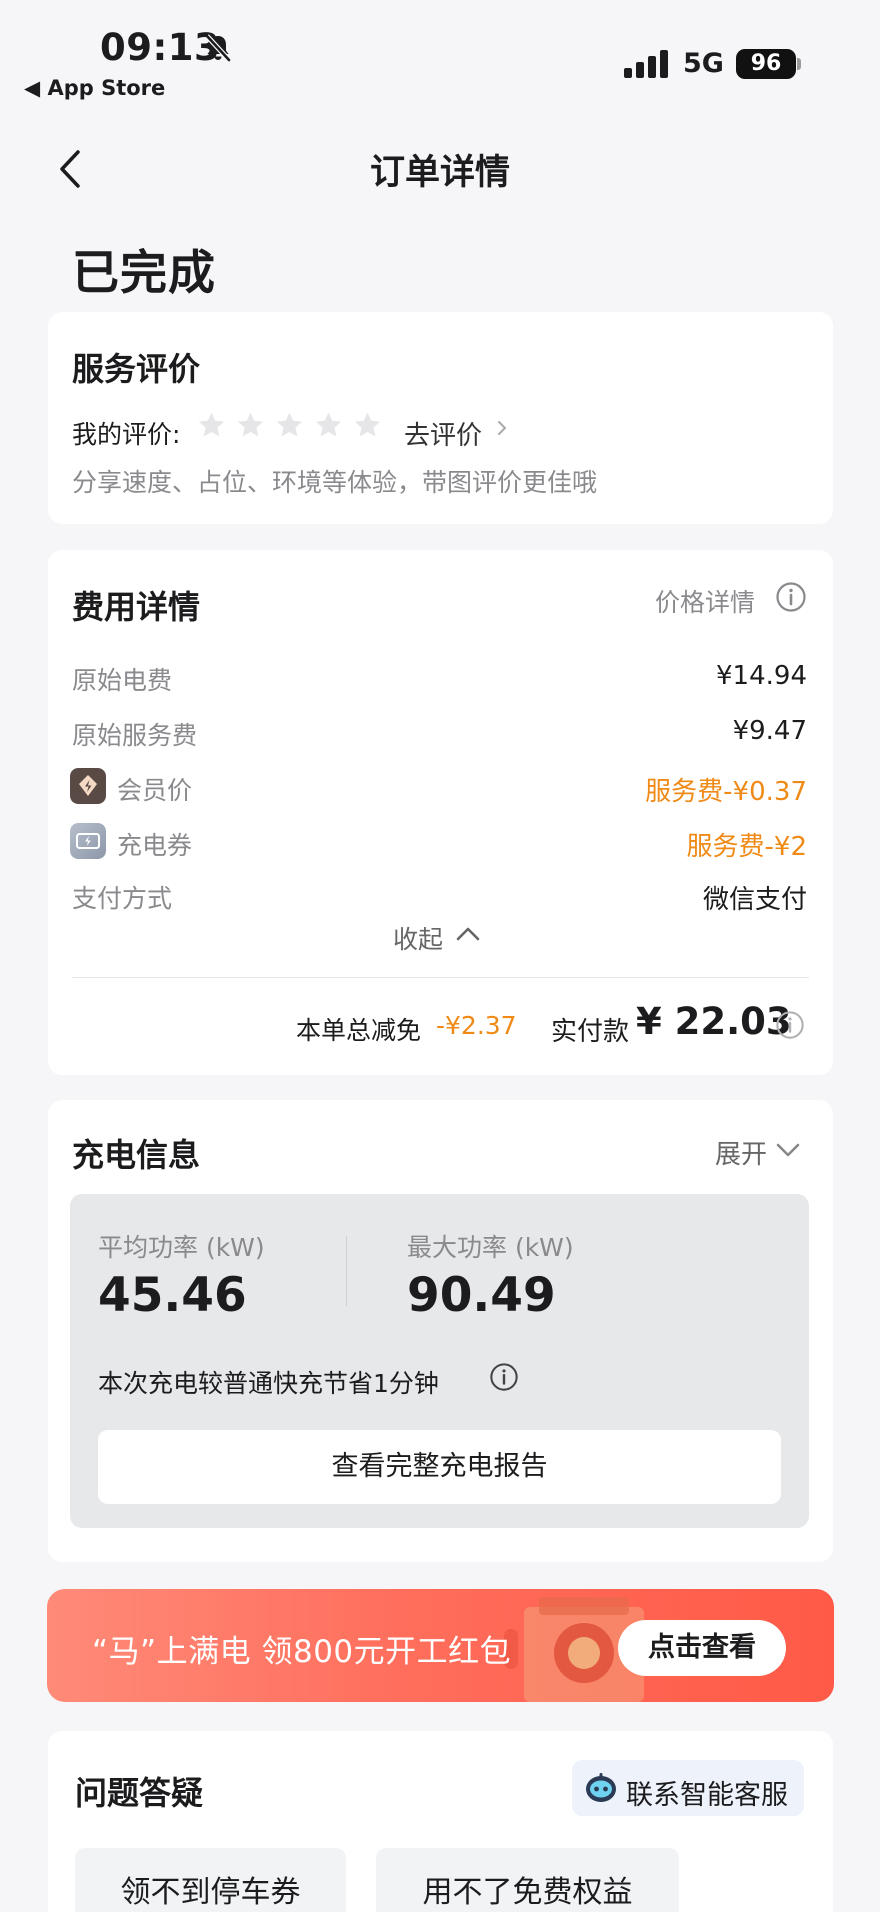 This screenshot has width=880, height=1912. I want to click on order-status: 已完成, so click(144, 273).